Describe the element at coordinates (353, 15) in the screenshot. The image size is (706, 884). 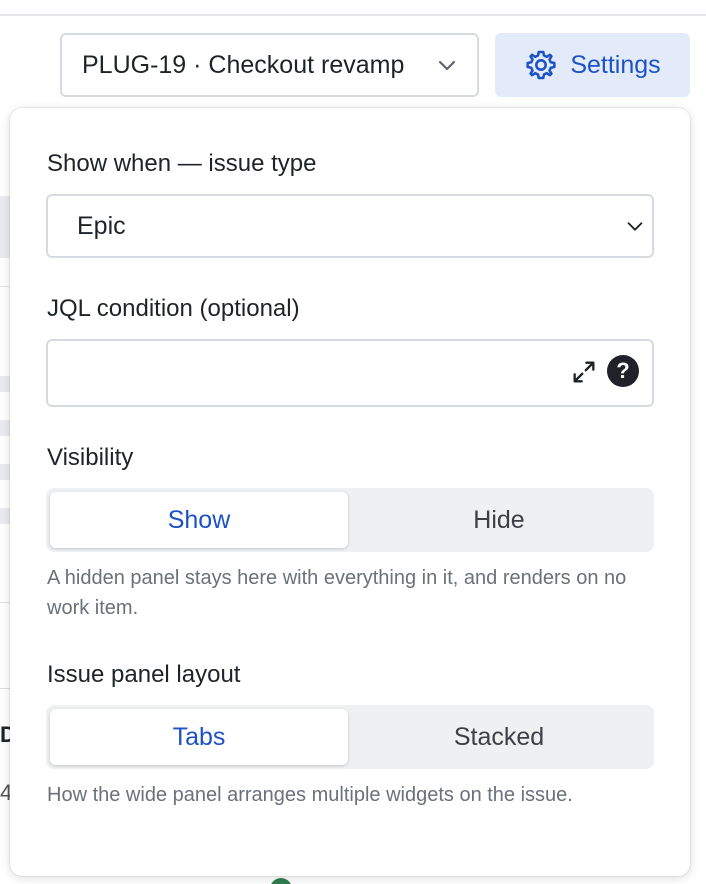
I see `background-divider` at that location.